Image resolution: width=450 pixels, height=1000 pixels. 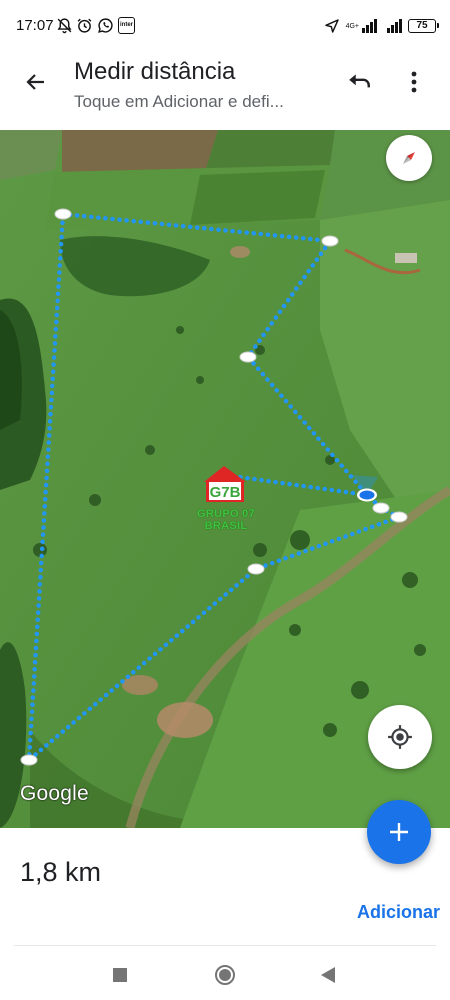 I want to click on back-arrow-icon, so click(x=35, y=82).